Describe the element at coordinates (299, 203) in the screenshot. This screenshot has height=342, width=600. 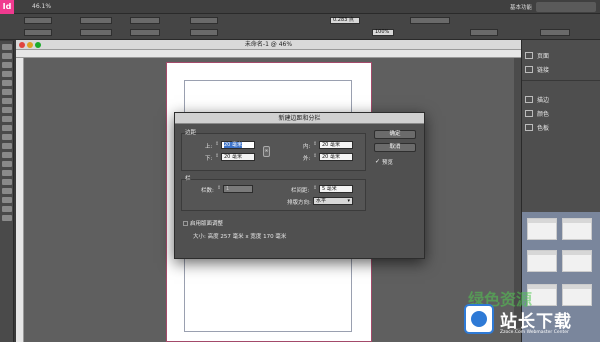
I see `writing-direction-label: 排版方向:` at that location.